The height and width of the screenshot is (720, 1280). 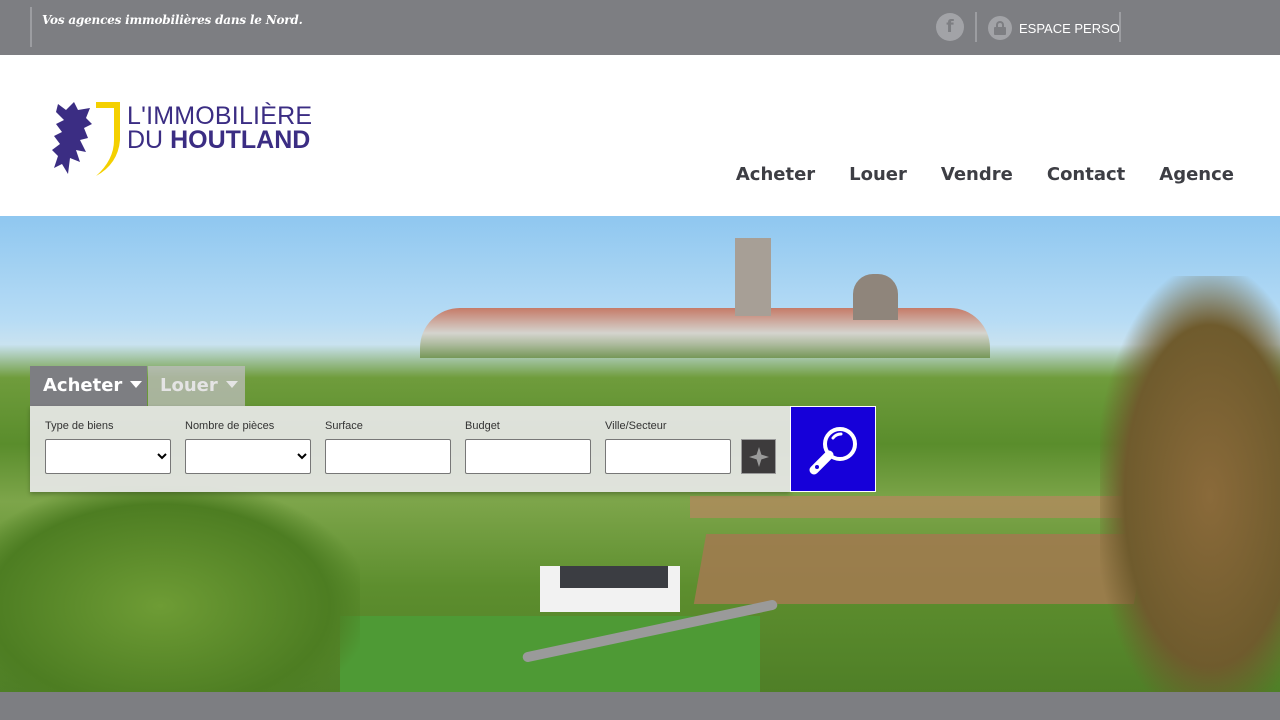 I want to click on type-label: Type de biens, so click(x=79, y=426).